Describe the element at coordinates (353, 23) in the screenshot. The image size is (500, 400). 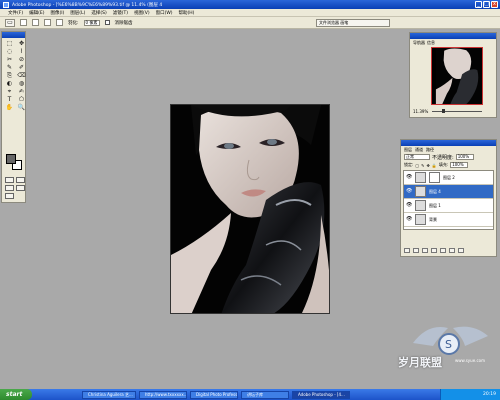
I see `palette-well: 文件浏览器 画笔` at that location.